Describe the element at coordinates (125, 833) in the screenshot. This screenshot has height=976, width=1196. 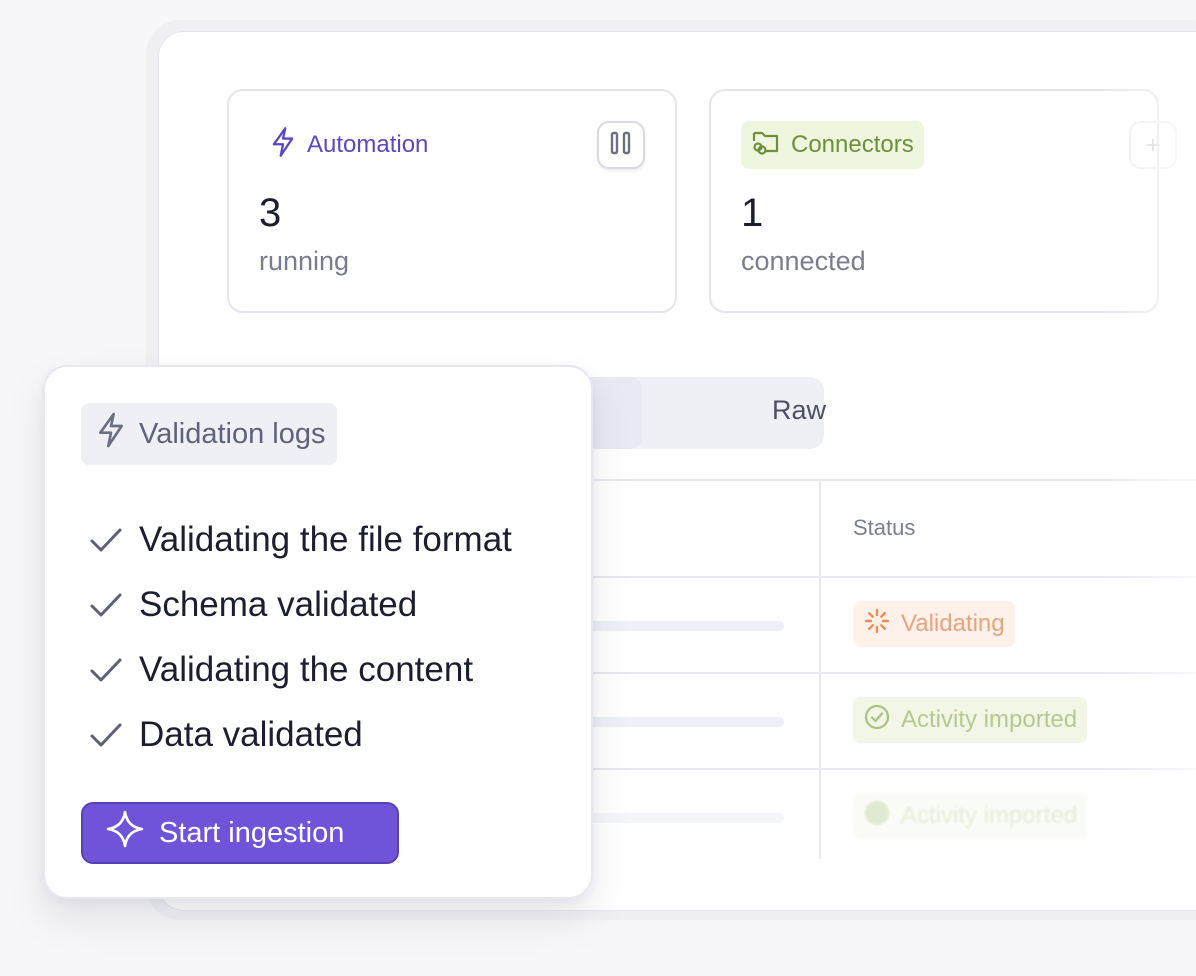
I see `sparkle-icon` at that location.